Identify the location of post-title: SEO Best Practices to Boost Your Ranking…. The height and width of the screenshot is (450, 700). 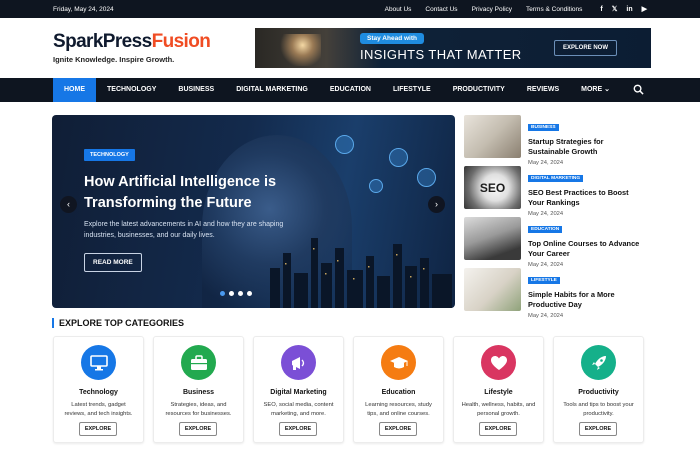
(586, 198).